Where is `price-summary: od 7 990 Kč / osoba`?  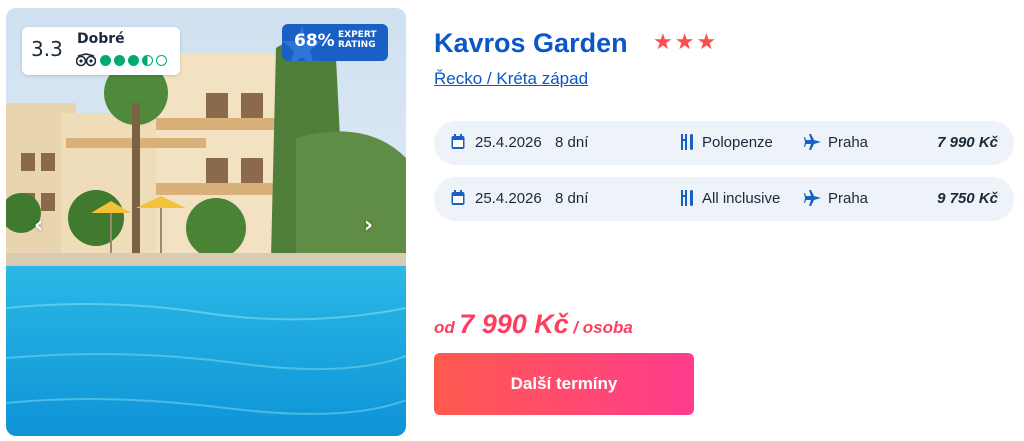 price-summary: od 7 990 Kč / osoba is located at coordinates (533, 324).